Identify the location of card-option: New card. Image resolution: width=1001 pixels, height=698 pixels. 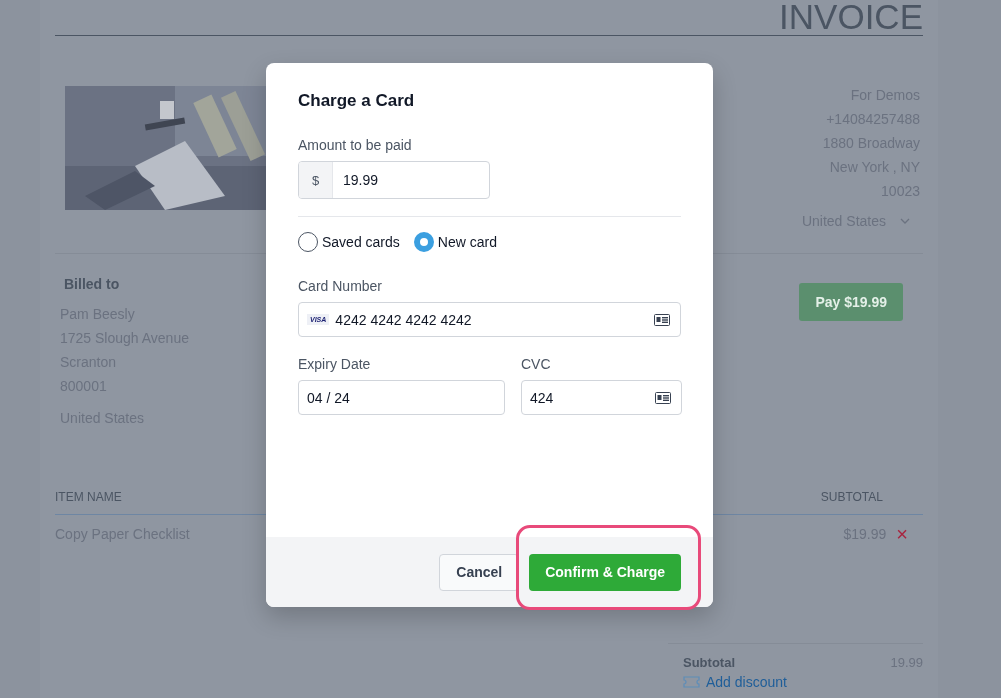
(455, 242).